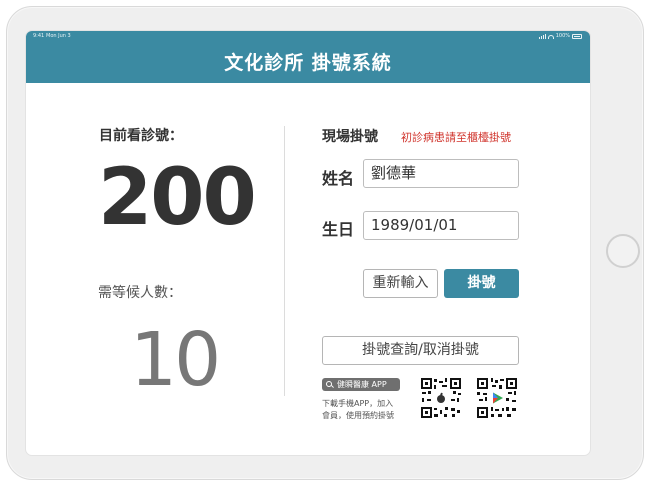 This screenshot has height=486, width=650. What do you see at coordinates (141, 136) in the screenshot?
I see `current-number-label: 目前看診號：` at bounding box center [141, 136].